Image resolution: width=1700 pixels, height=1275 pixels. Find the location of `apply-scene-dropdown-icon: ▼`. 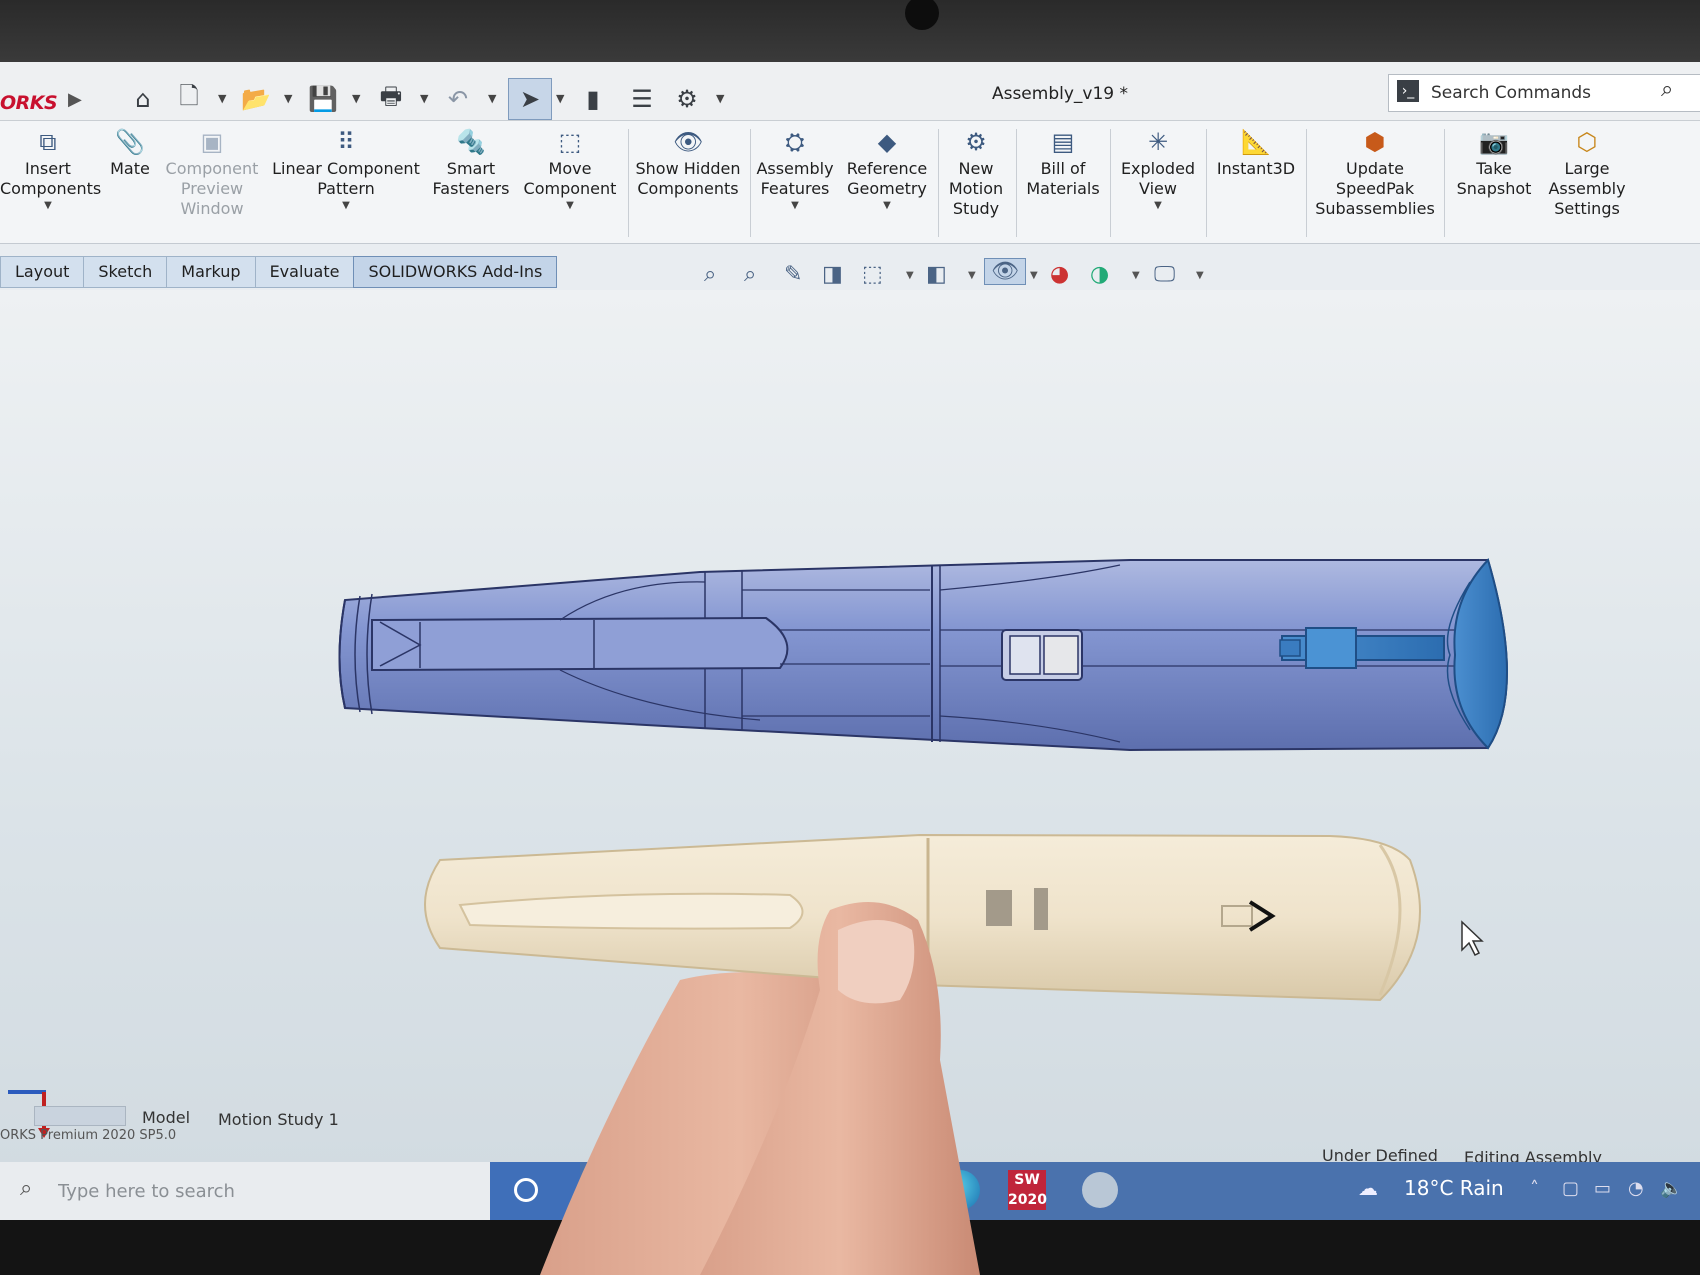

apply-scene-dropdown-icon: ▼ is located at coordinates (1136, 275).